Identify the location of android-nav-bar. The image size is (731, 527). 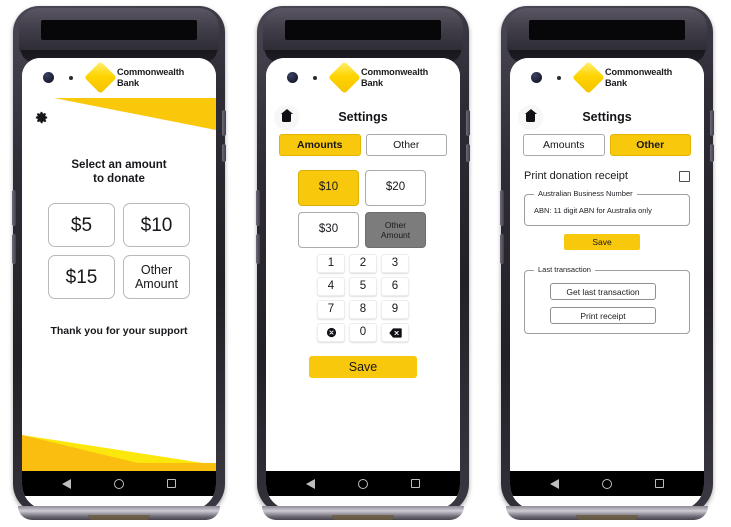
(363, 483).